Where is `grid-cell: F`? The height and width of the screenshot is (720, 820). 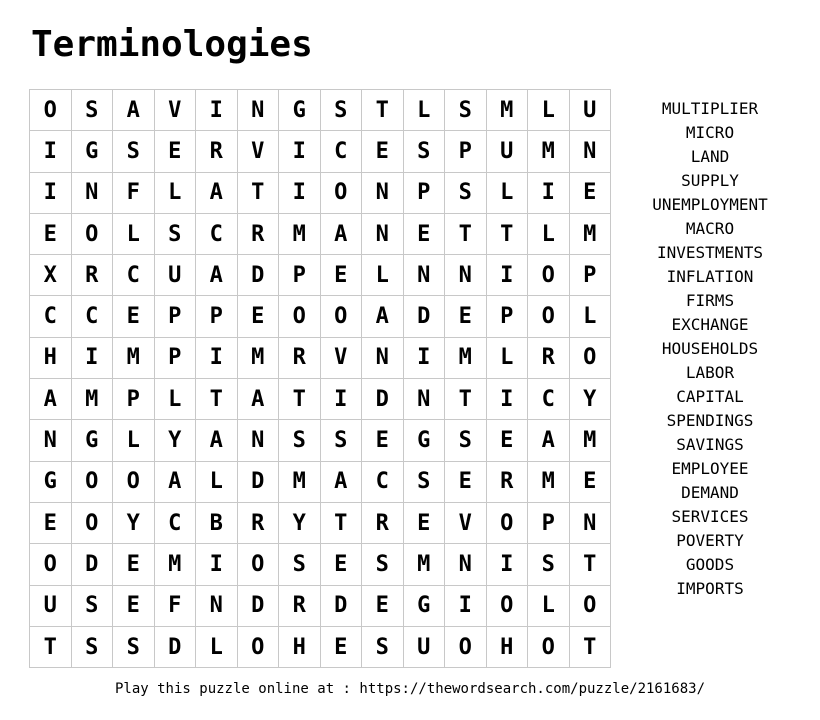
grid-cell: F is located at coordinates (175, 606).